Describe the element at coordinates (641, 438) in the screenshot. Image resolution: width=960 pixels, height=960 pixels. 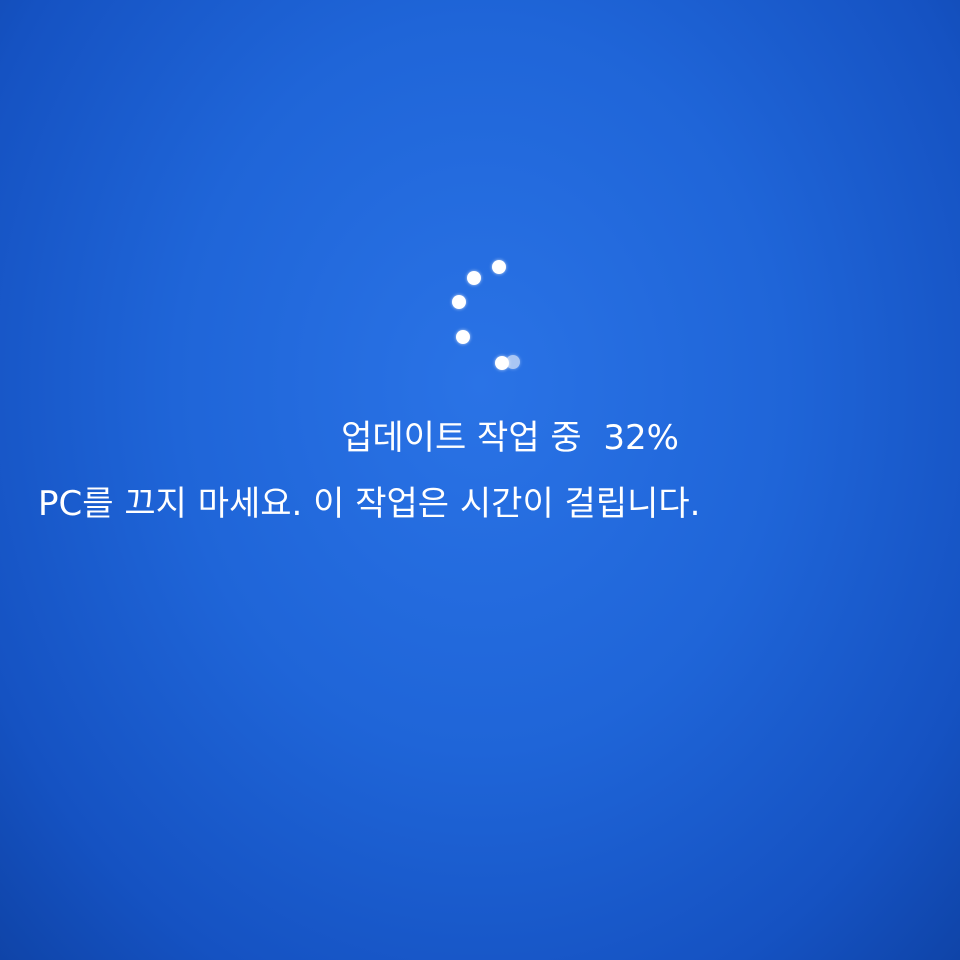
I see `progress-percent: 32%` at that location.